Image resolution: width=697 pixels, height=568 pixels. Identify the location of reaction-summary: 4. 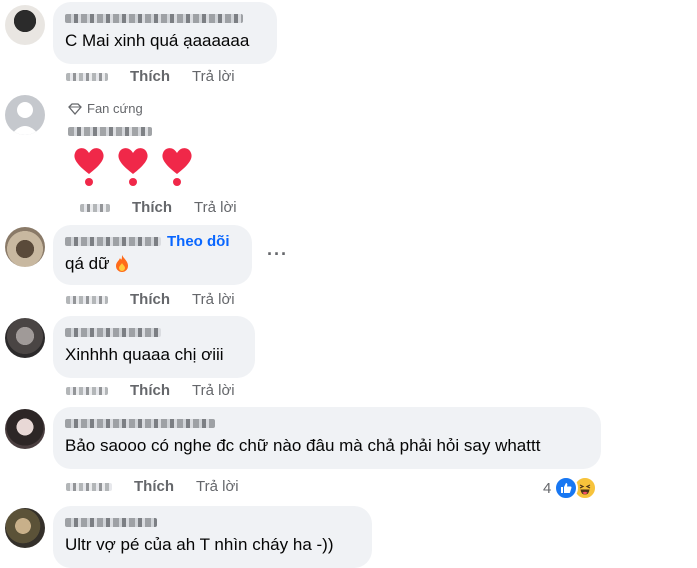
(570, 488).